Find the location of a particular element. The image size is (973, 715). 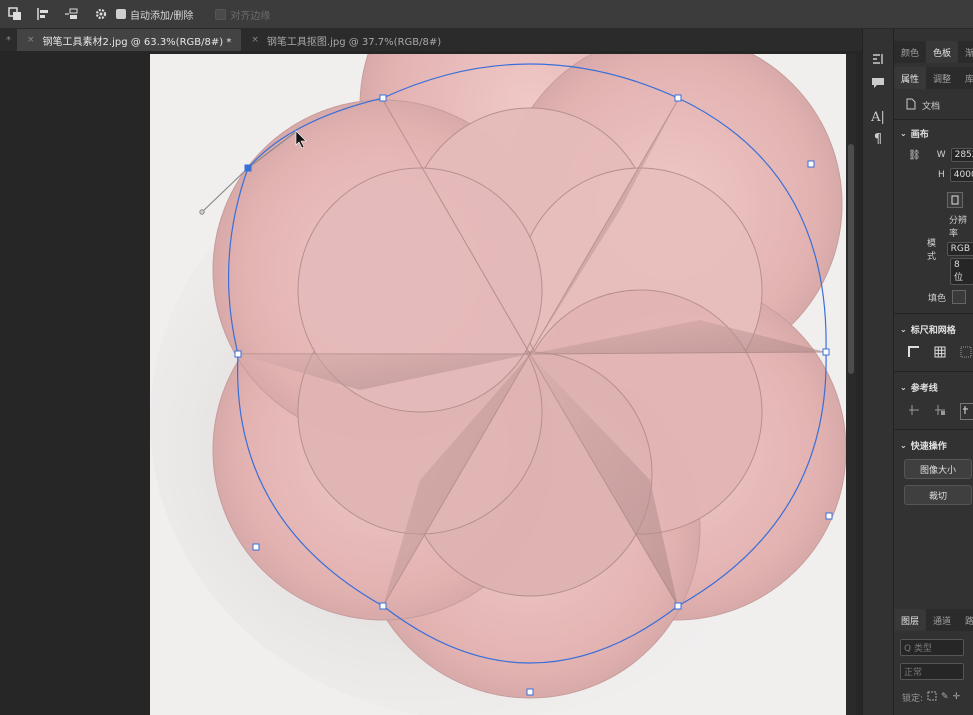

fill-row: 填色 is located at coordinates (933, 297).